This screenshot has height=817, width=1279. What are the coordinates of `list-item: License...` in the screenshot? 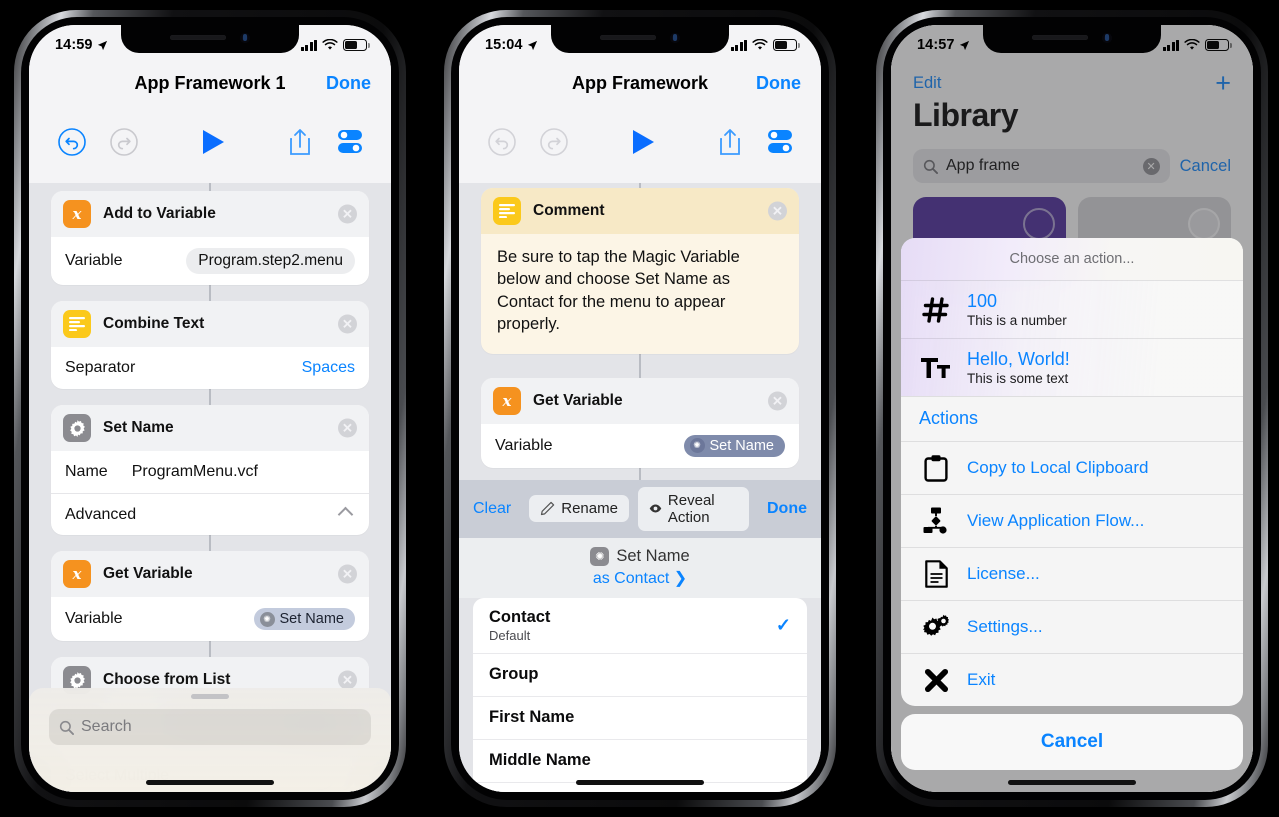 It's located at (1072, 573).